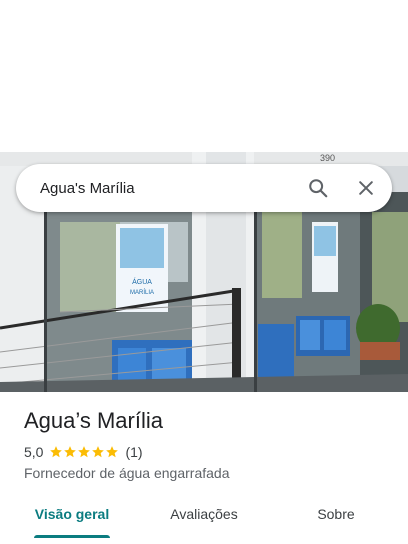  I want to click on search-icon, so click(318, 188).